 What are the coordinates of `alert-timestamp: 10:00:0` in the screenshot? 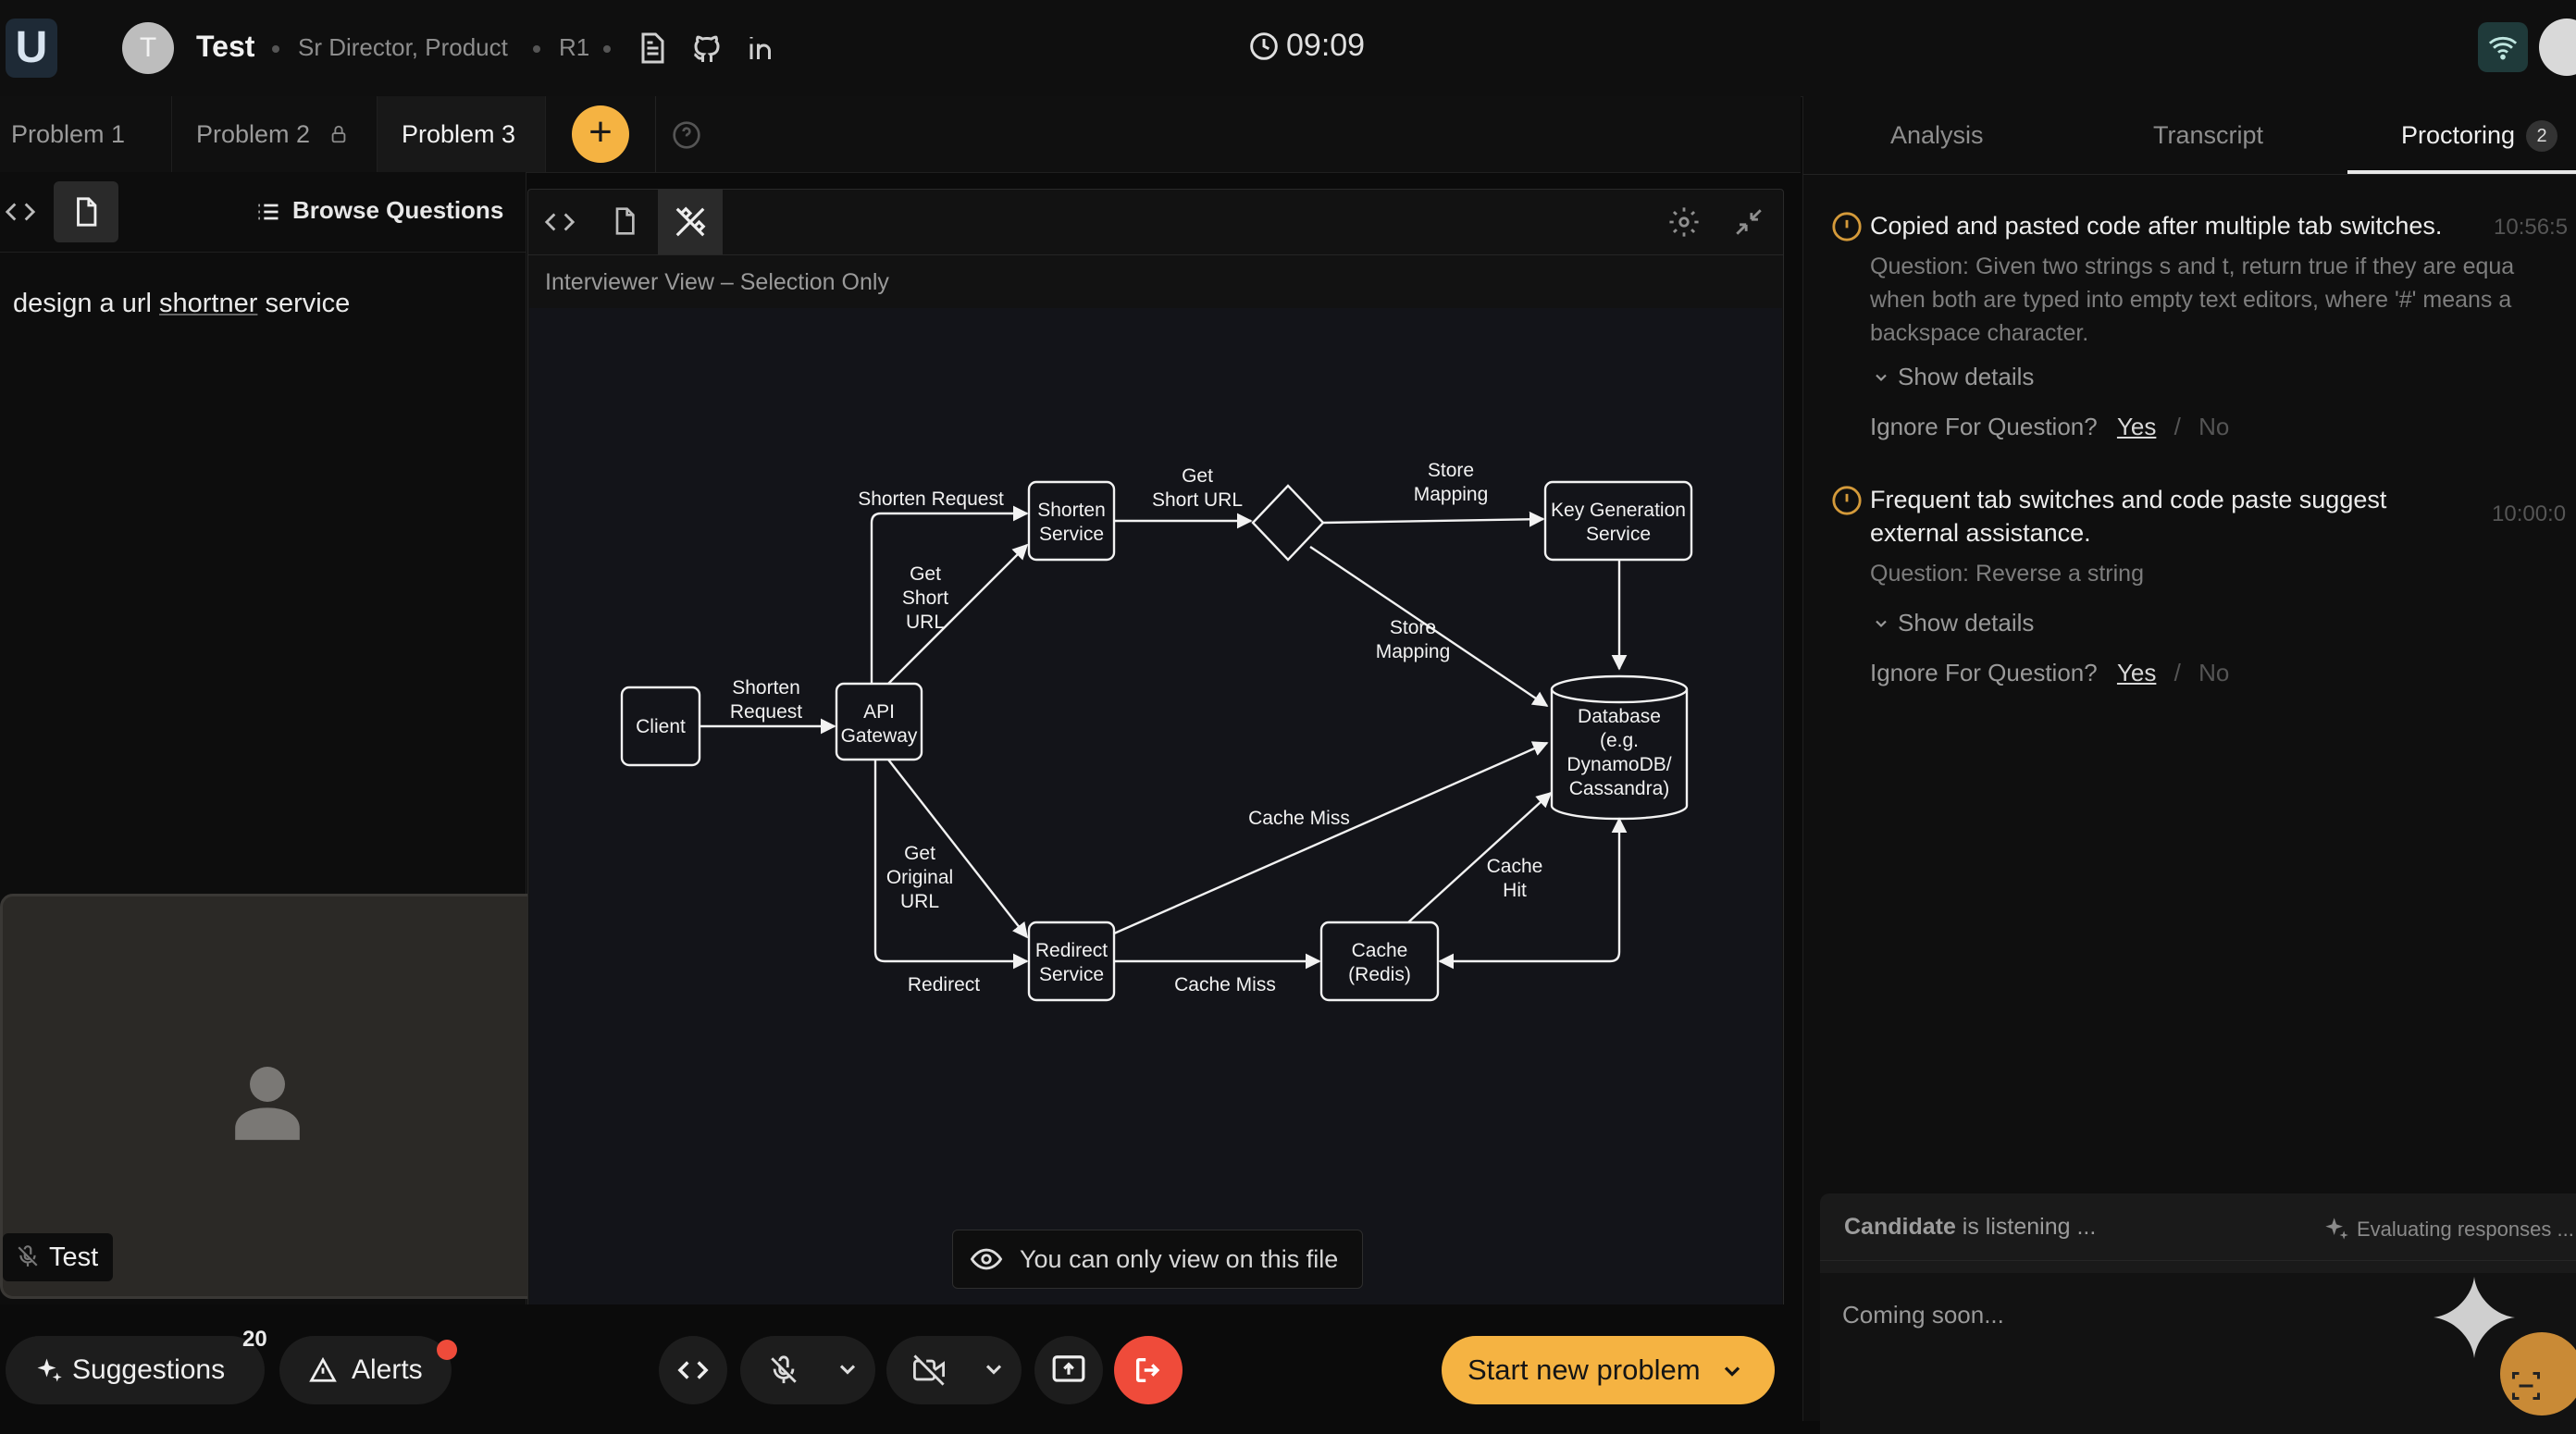 It's located at (2529, 513).